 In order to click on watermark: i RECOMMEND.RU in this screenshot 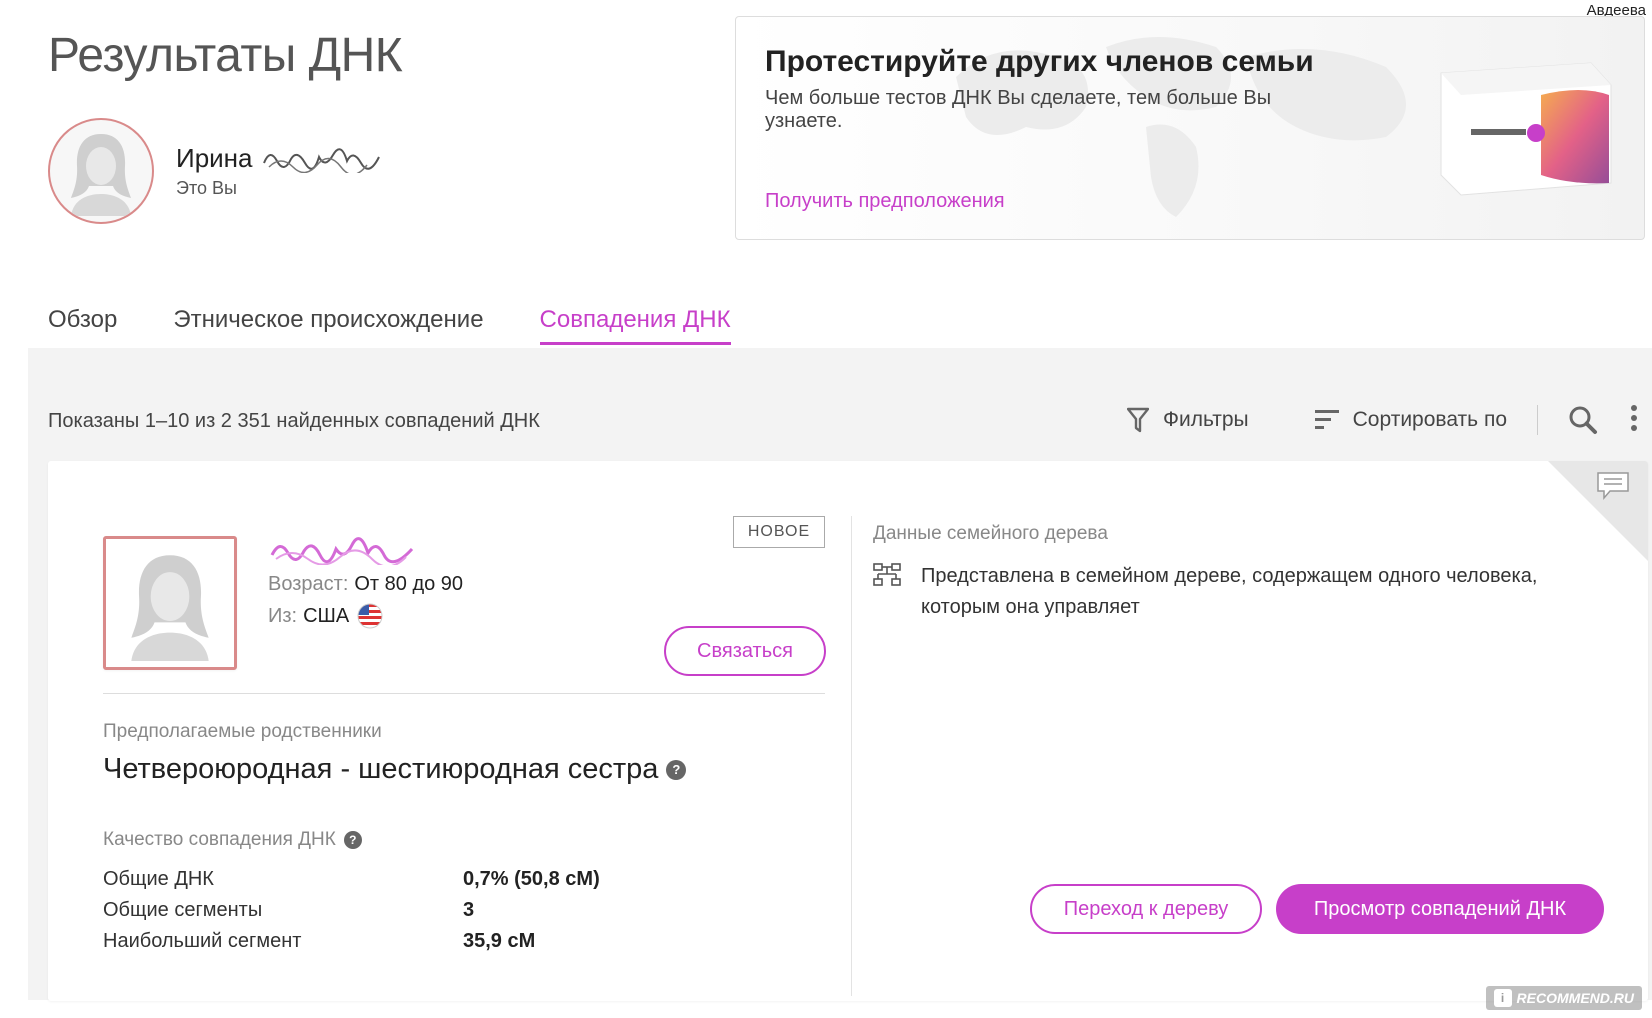, I will do `click(1563, 998)`.